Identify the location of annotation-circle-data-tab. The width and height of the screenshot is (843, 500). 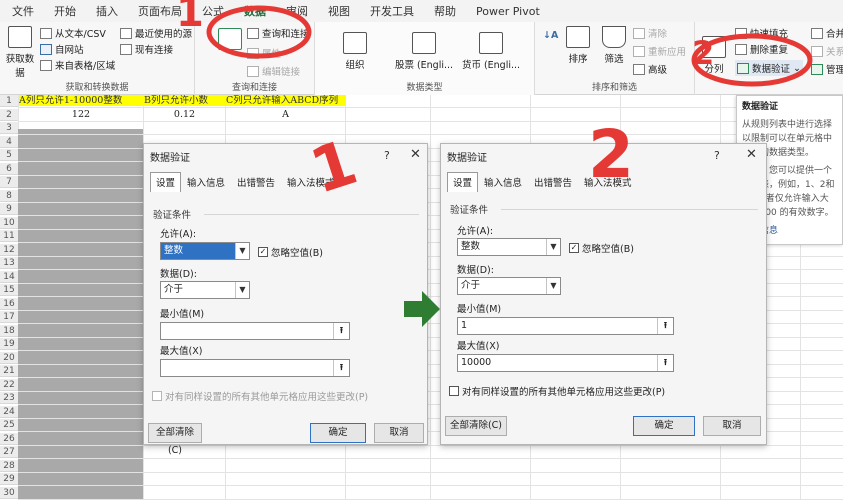
(259, 32).